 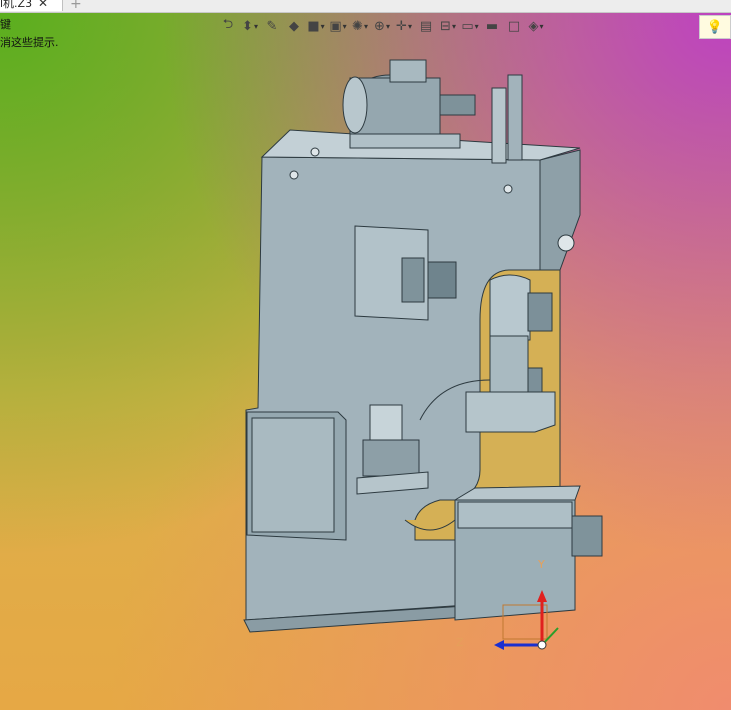 What do you see at coordinates (499, 125) in the screenshot?
I see `cylinder` at bounding box center [499, 125].